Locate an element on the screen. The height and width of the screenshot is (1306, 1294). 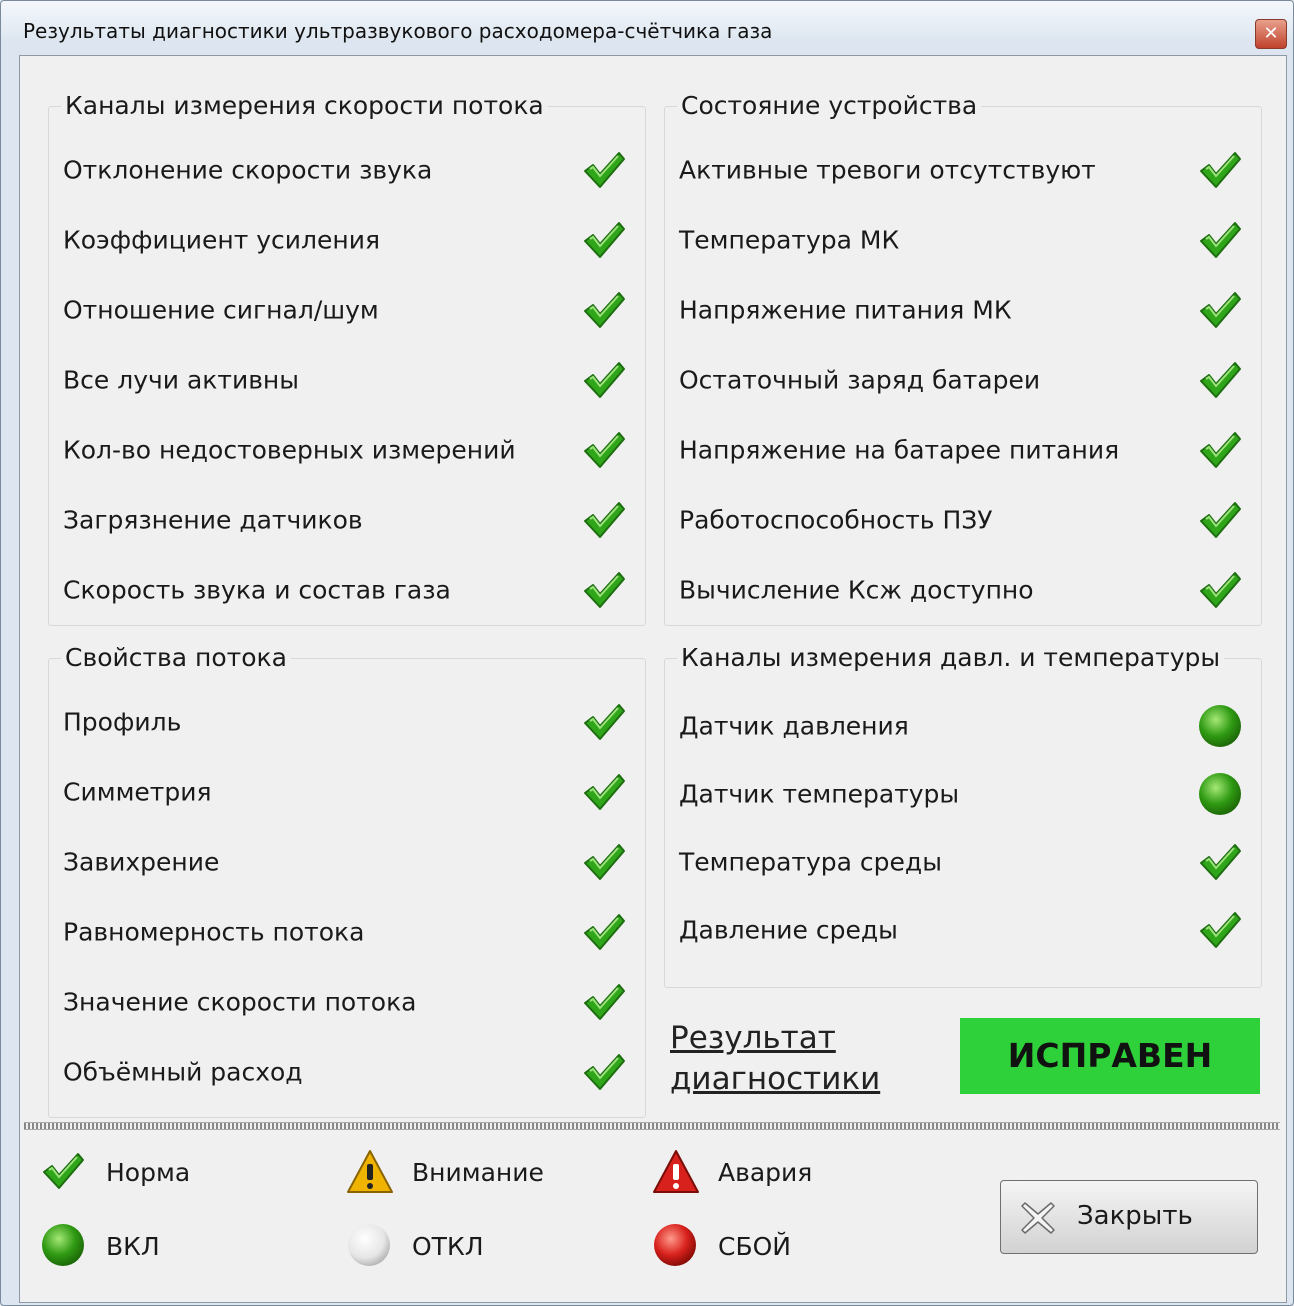
group-title: Состояние устройства is located at coordinates (829, 105).